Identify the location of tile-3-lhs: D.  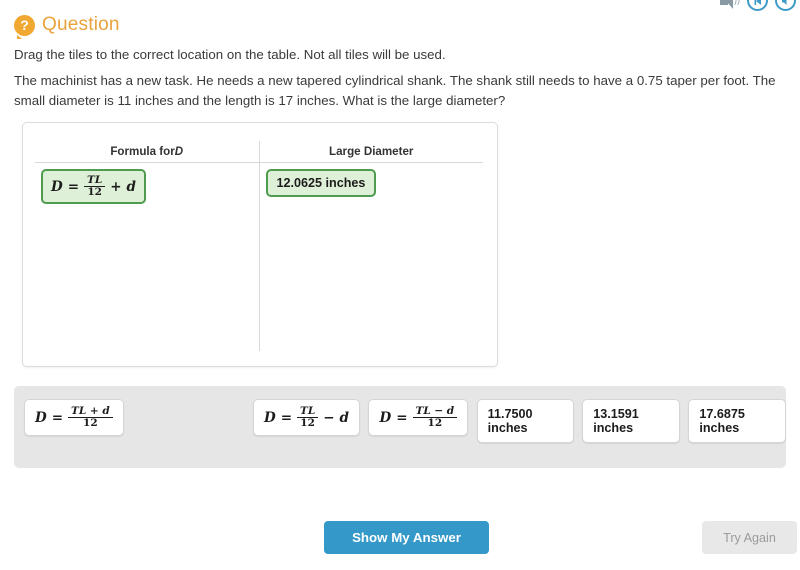
(385, 417).